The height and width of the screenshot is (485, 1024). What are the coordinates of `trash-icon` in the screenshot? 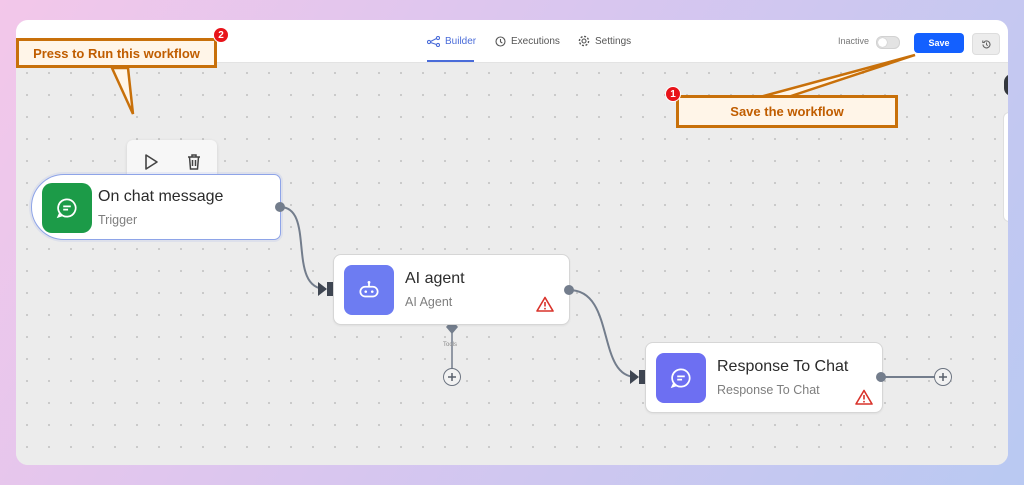 It's located at (194, 162).